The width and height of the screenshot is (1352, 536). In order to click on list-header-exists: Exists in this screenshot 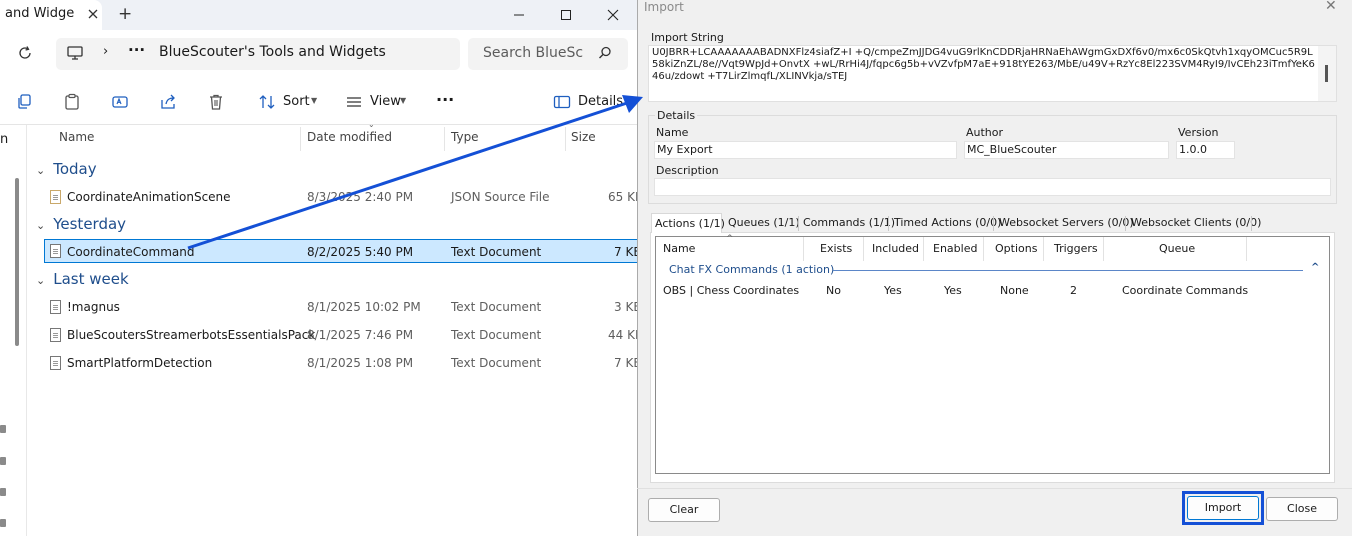, I will do `click(836, 248)`.